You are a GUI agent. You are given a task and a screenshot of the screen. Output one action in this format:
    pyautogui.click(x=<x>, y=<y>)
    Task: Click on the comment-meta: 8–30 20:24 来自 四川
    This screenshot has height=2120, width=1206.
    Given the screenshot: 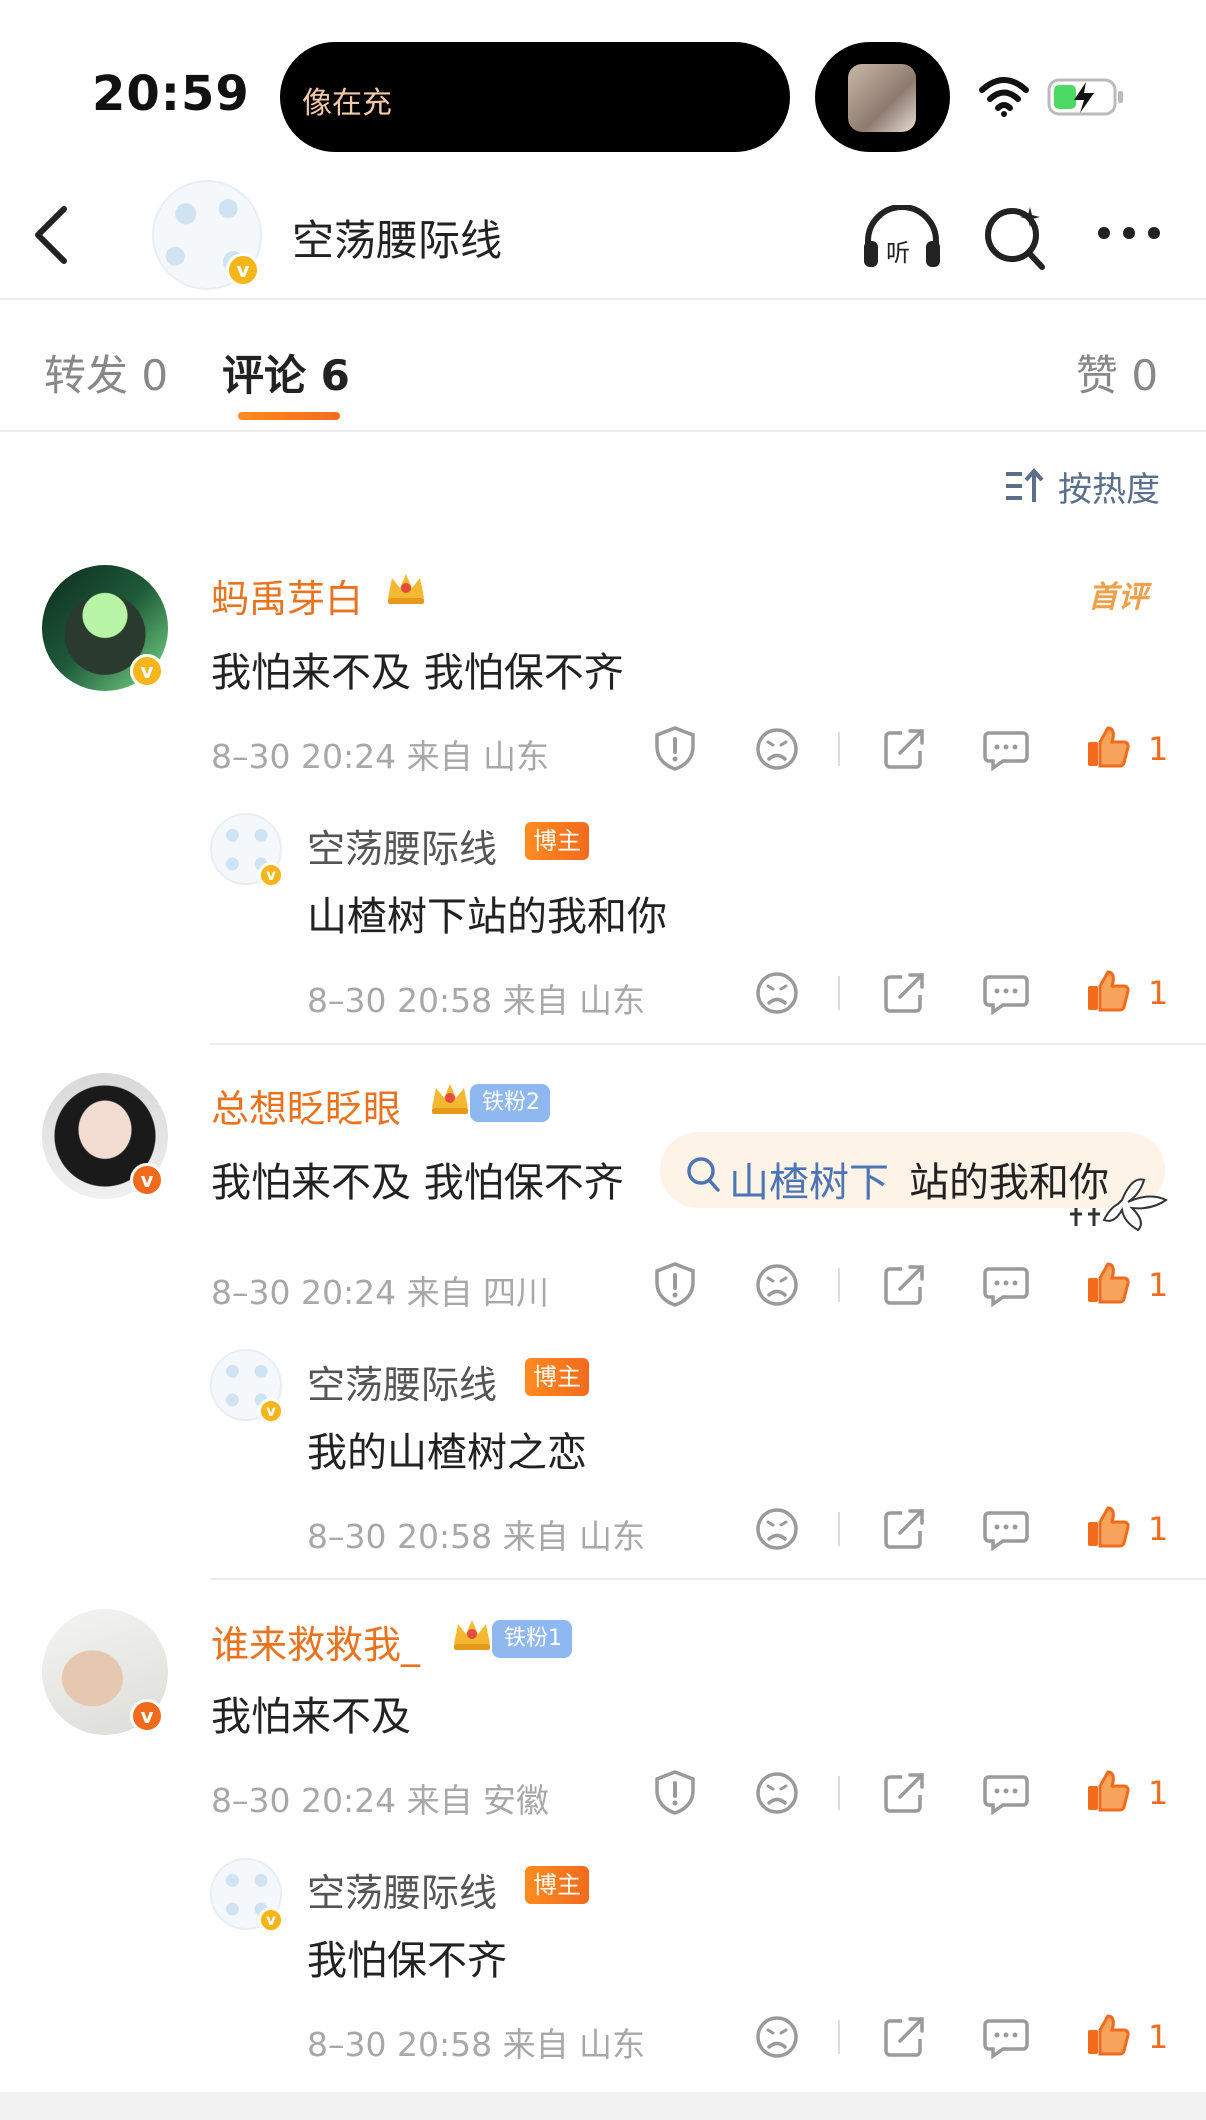 What is the action you would take?
    pyautogui.click(x=380, y=1292)
    